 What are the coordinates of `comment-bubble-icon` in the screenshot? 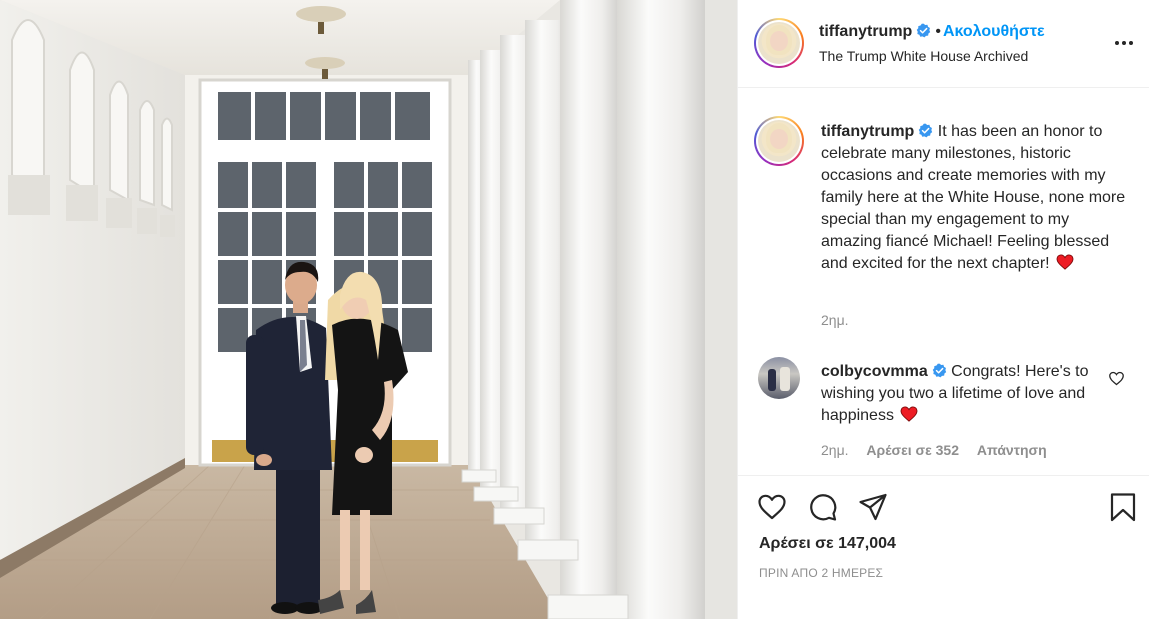 It's located at (823, 507).